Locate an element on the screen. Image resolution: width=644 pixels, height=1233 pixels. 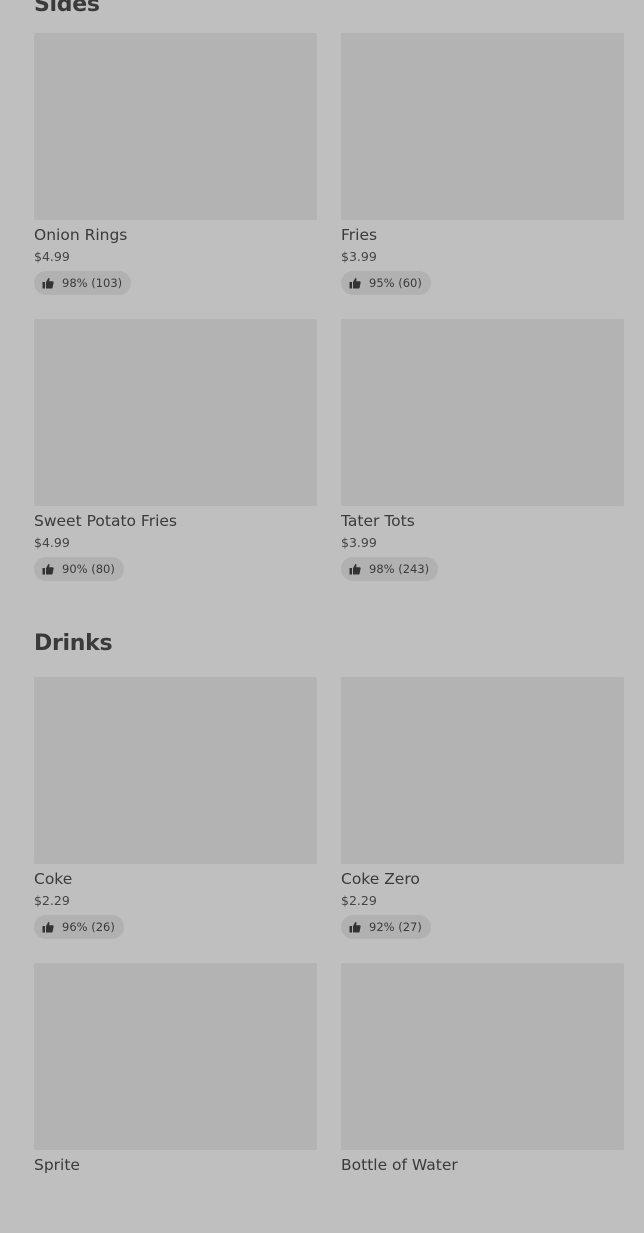
item-name: Sweet Potato Fries is located at coordinates (106, 521).